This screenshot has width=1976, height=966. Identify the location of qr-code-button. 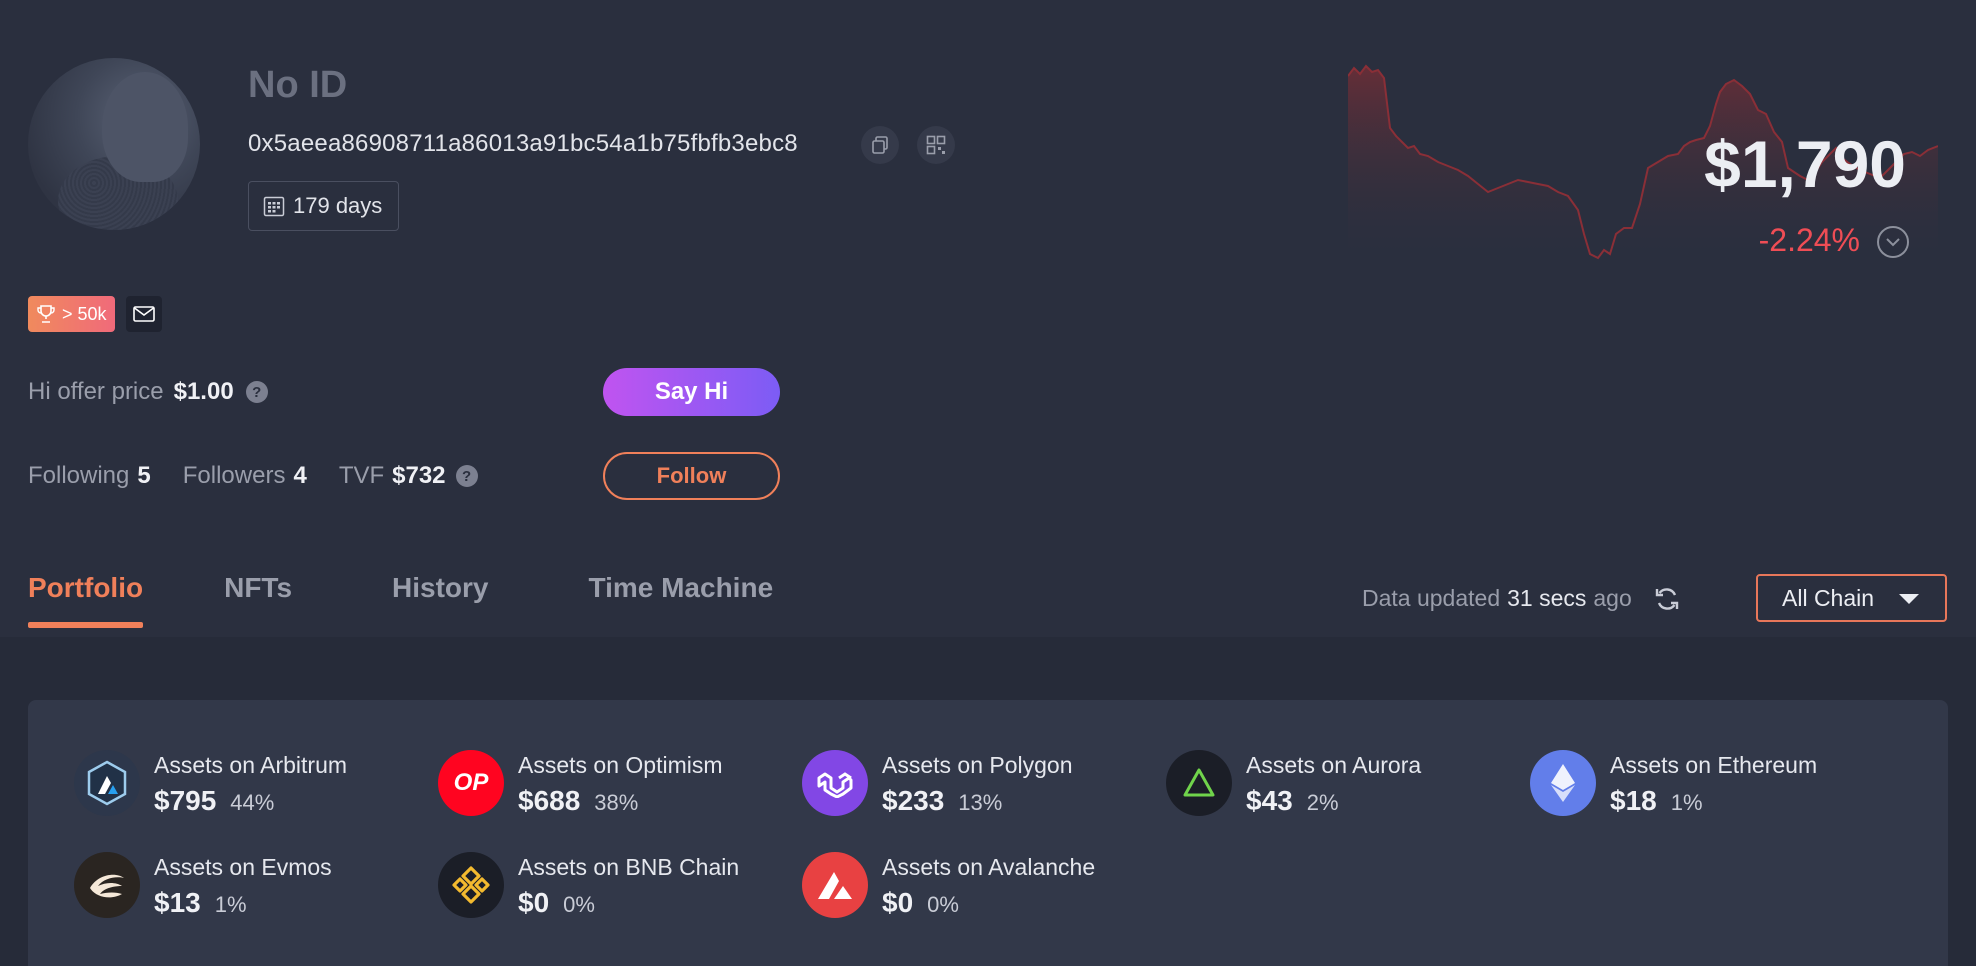
(936, 145).